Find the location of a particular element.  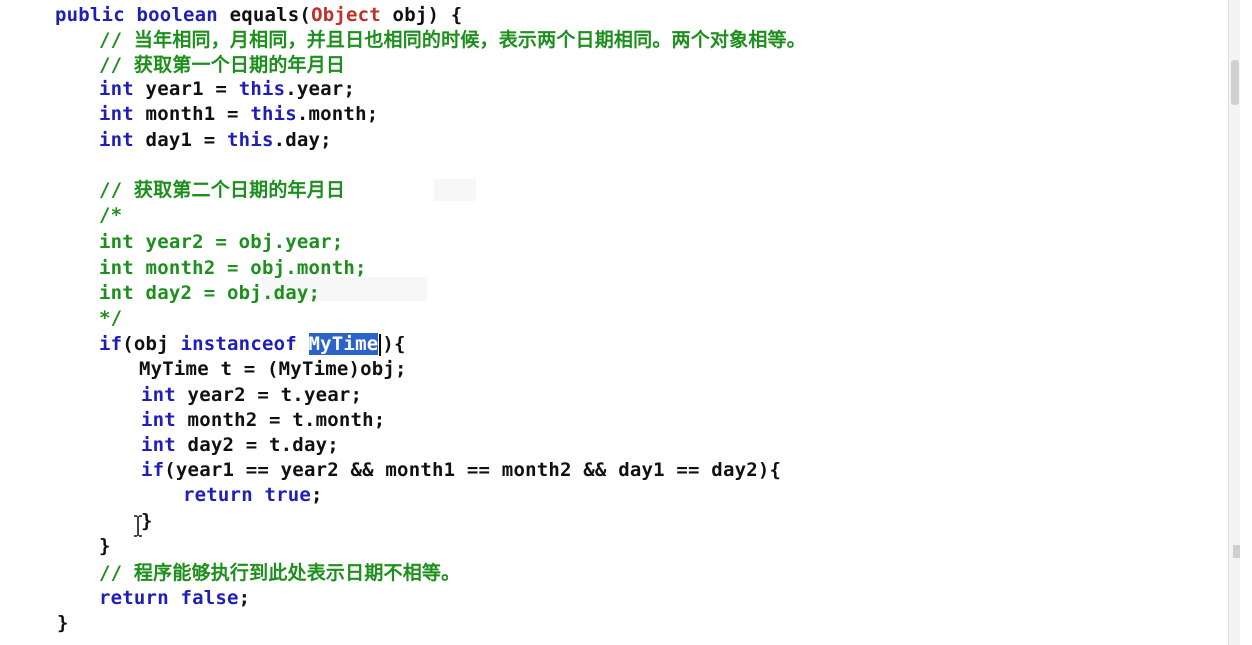

code-token: month1 = is located at coordinates (192, 114).